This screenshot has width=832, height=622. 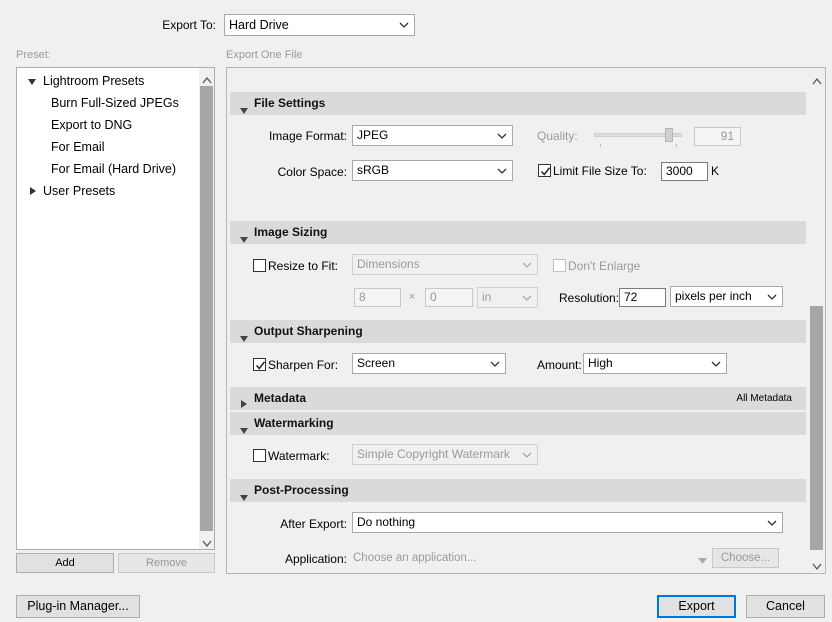 What do you see at coordinates (259, 455) in the screenshot?
I see `watermark-checkbox` at bounding box center [259, 455].